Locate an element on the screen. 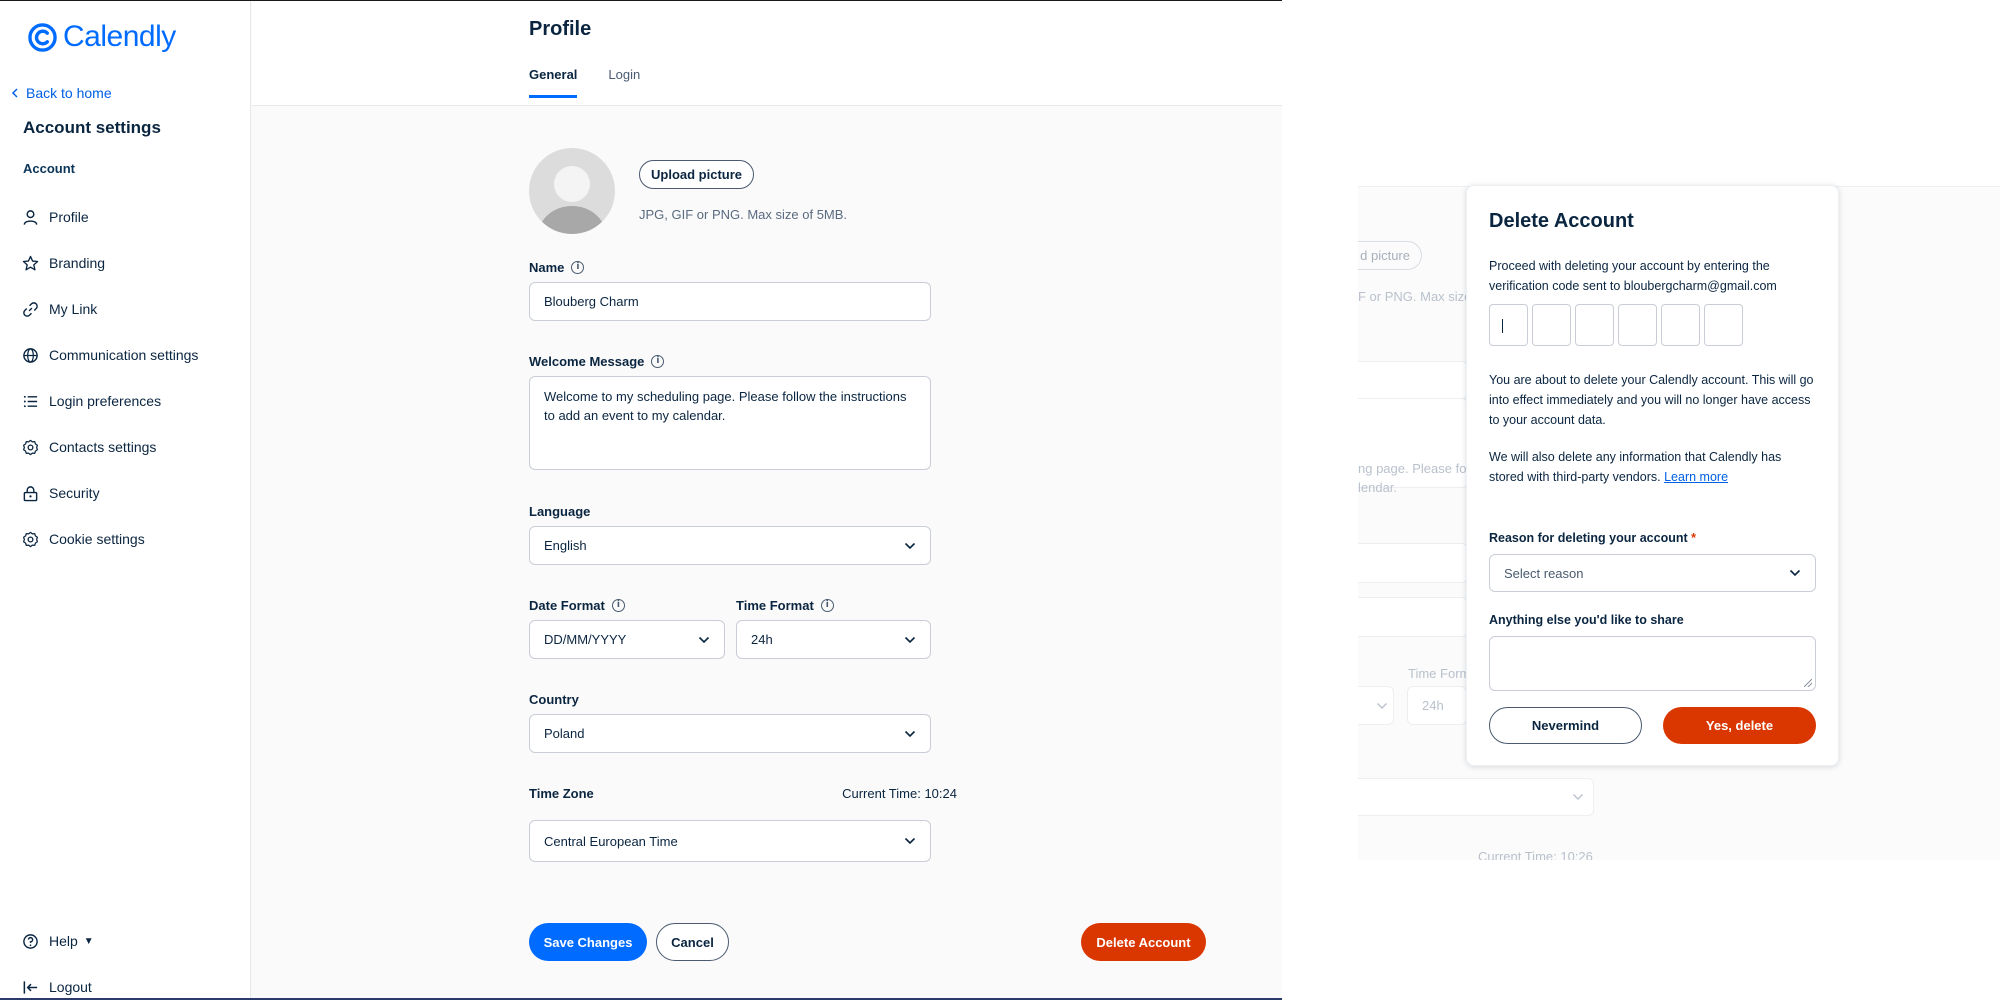 This screenshot has width=2000, height=1000. back-to-home-label: Back to home is located at coordinates (69, 93).